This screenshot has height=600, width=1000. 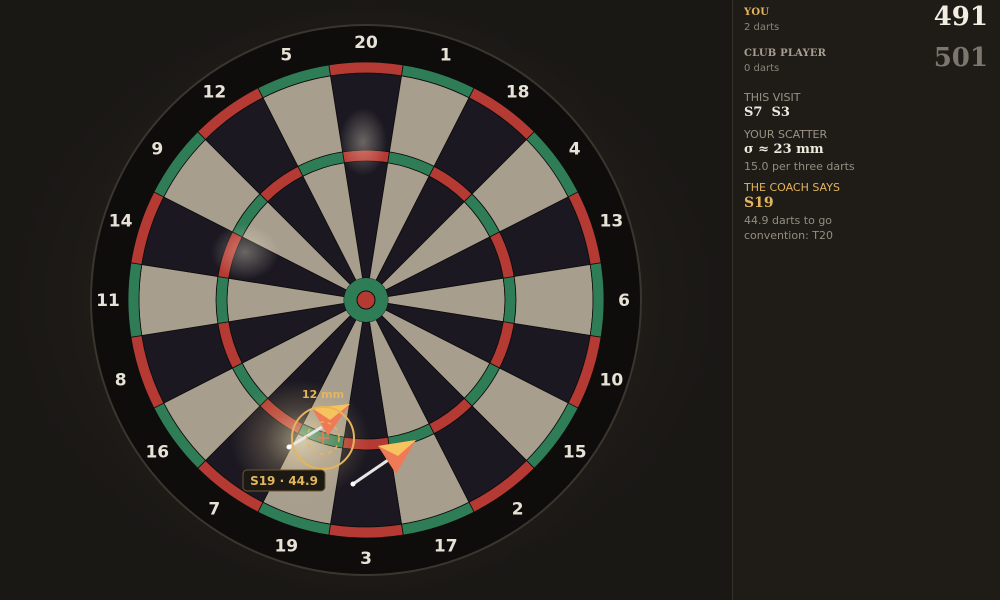 What do you see at coordinates (762, 68) in the screenshot?
I see `opponent-darts-count: 0 darts` at bounding box center [762, 68].